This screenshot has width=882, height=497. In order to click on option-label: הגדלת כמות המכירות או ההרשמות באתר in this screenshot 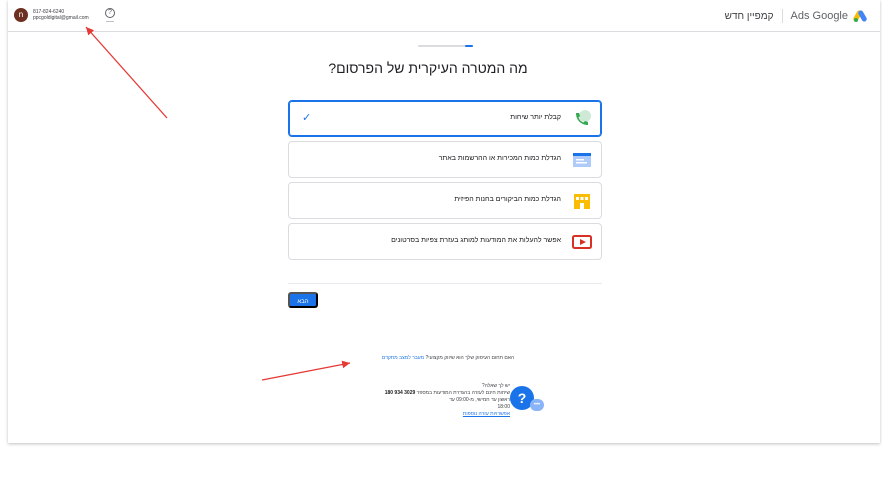, I will do `click(499, 158)`.